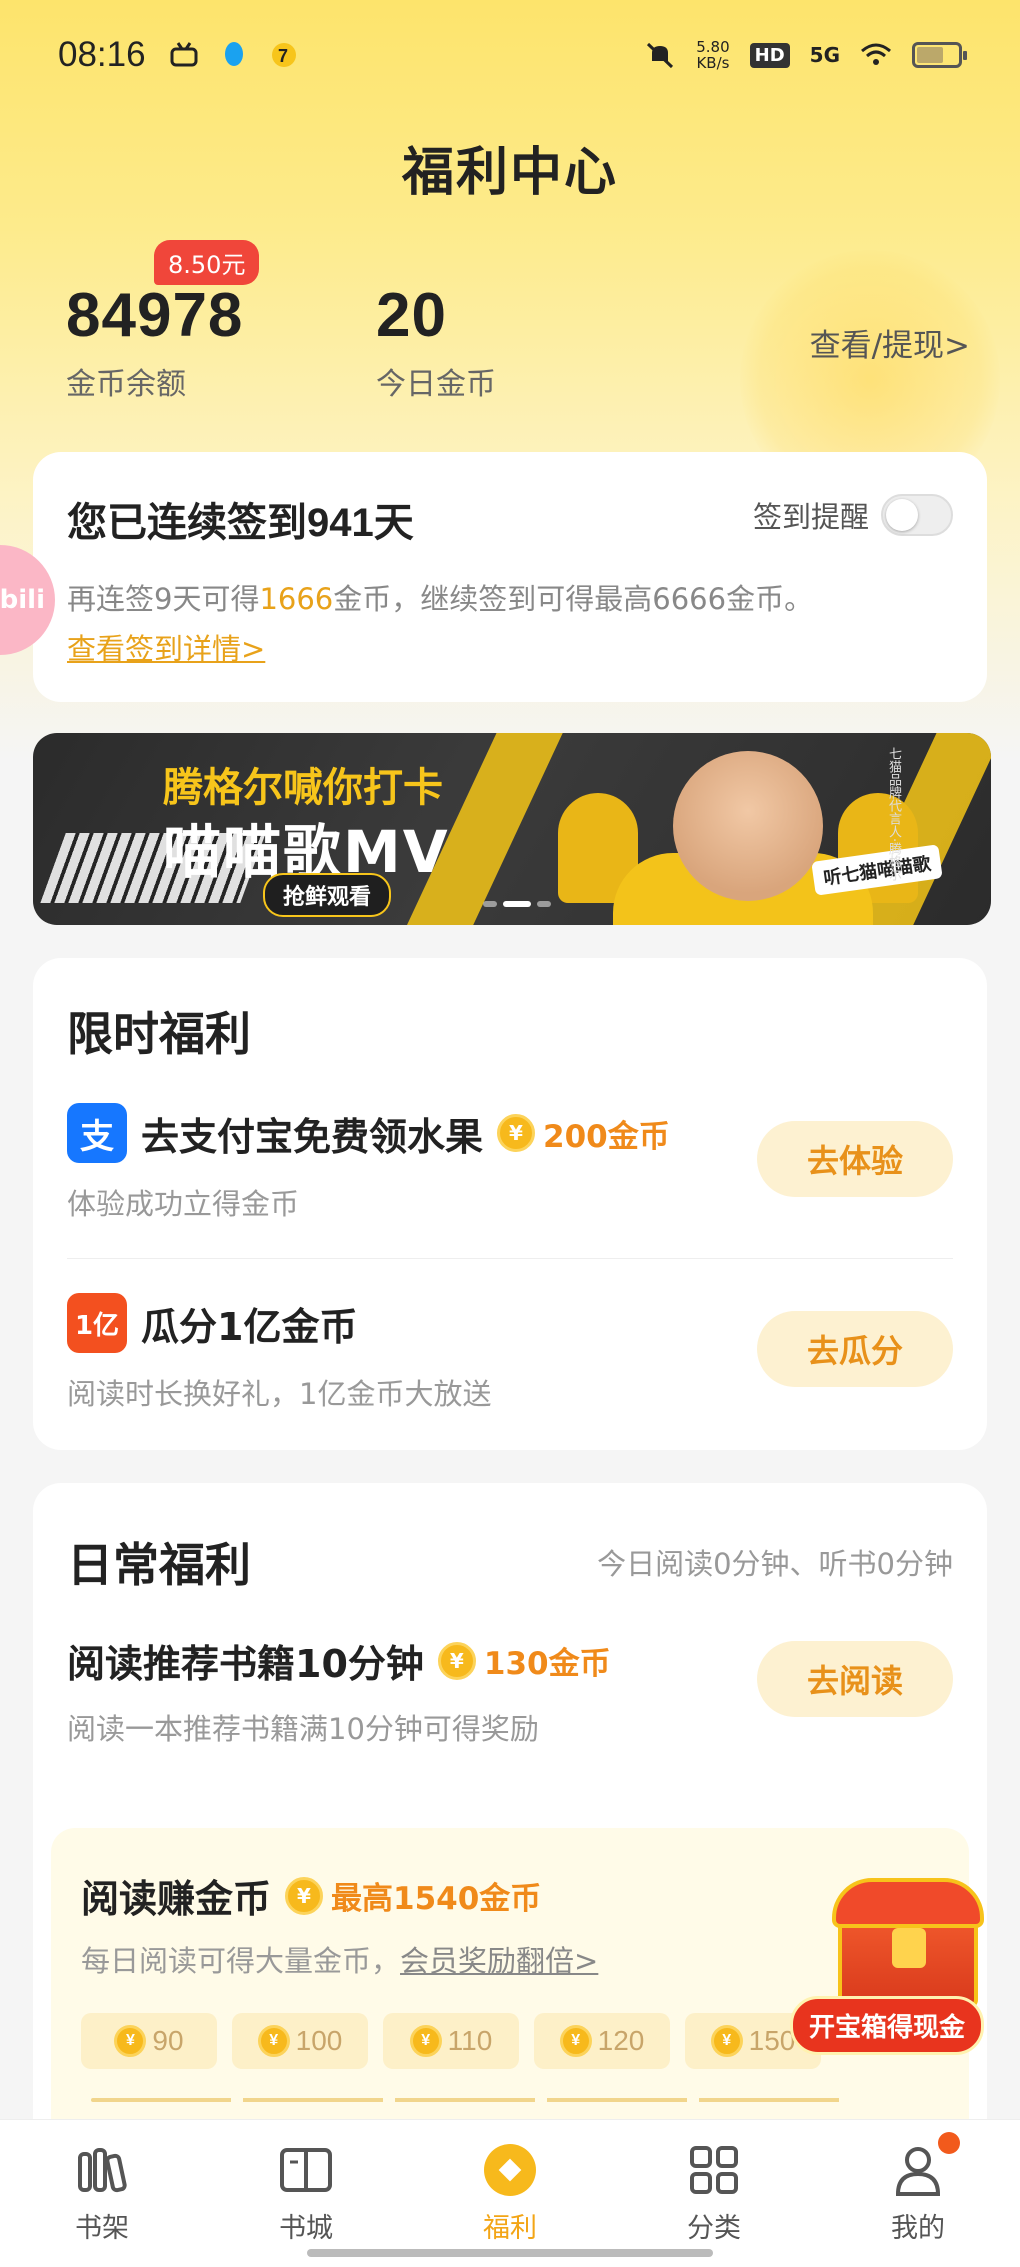  Describe the element at coordinates (184, 54) in the screenshot. I see `tv-icon` at that location.